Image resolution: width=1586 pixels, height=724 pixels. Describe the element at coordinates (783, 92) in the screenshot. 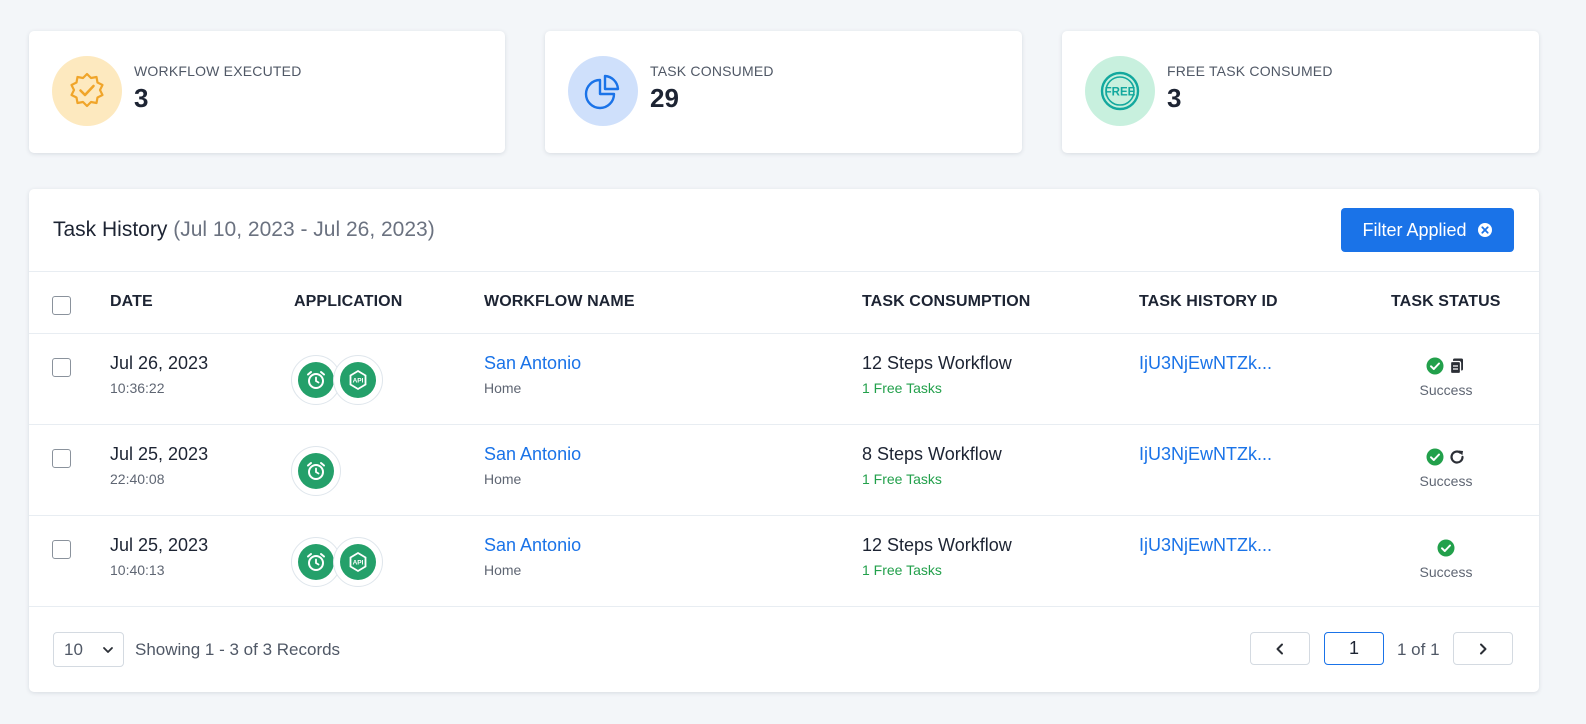

I see `stat-card-task-consumed: TASK CONSUMED 29` at that location.